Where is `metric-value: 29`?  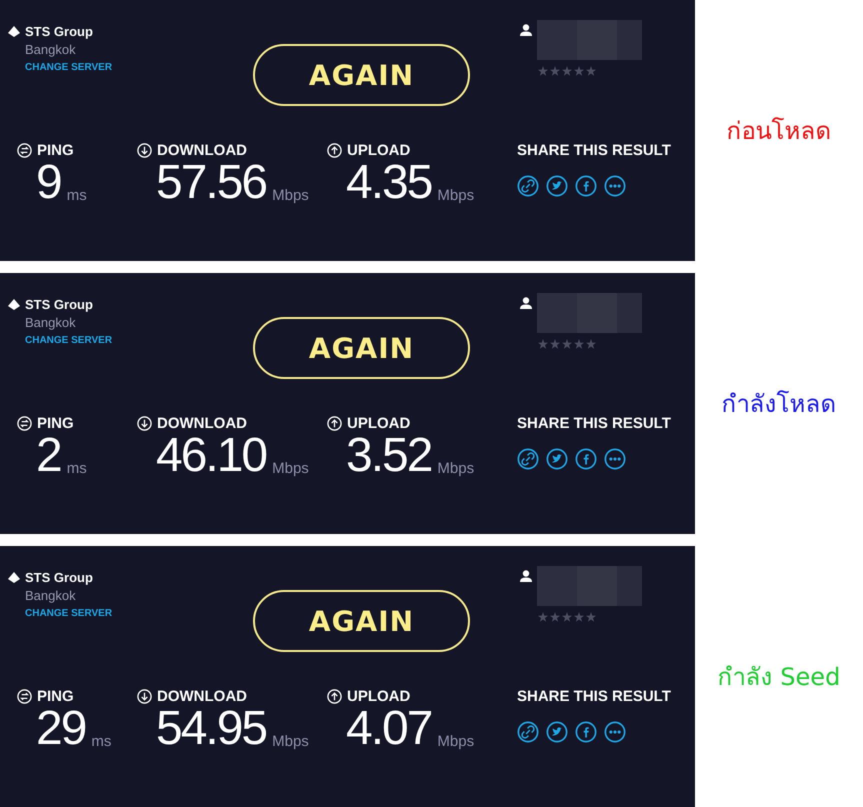
metric-value: 29 is located at coordinates (61, 729).